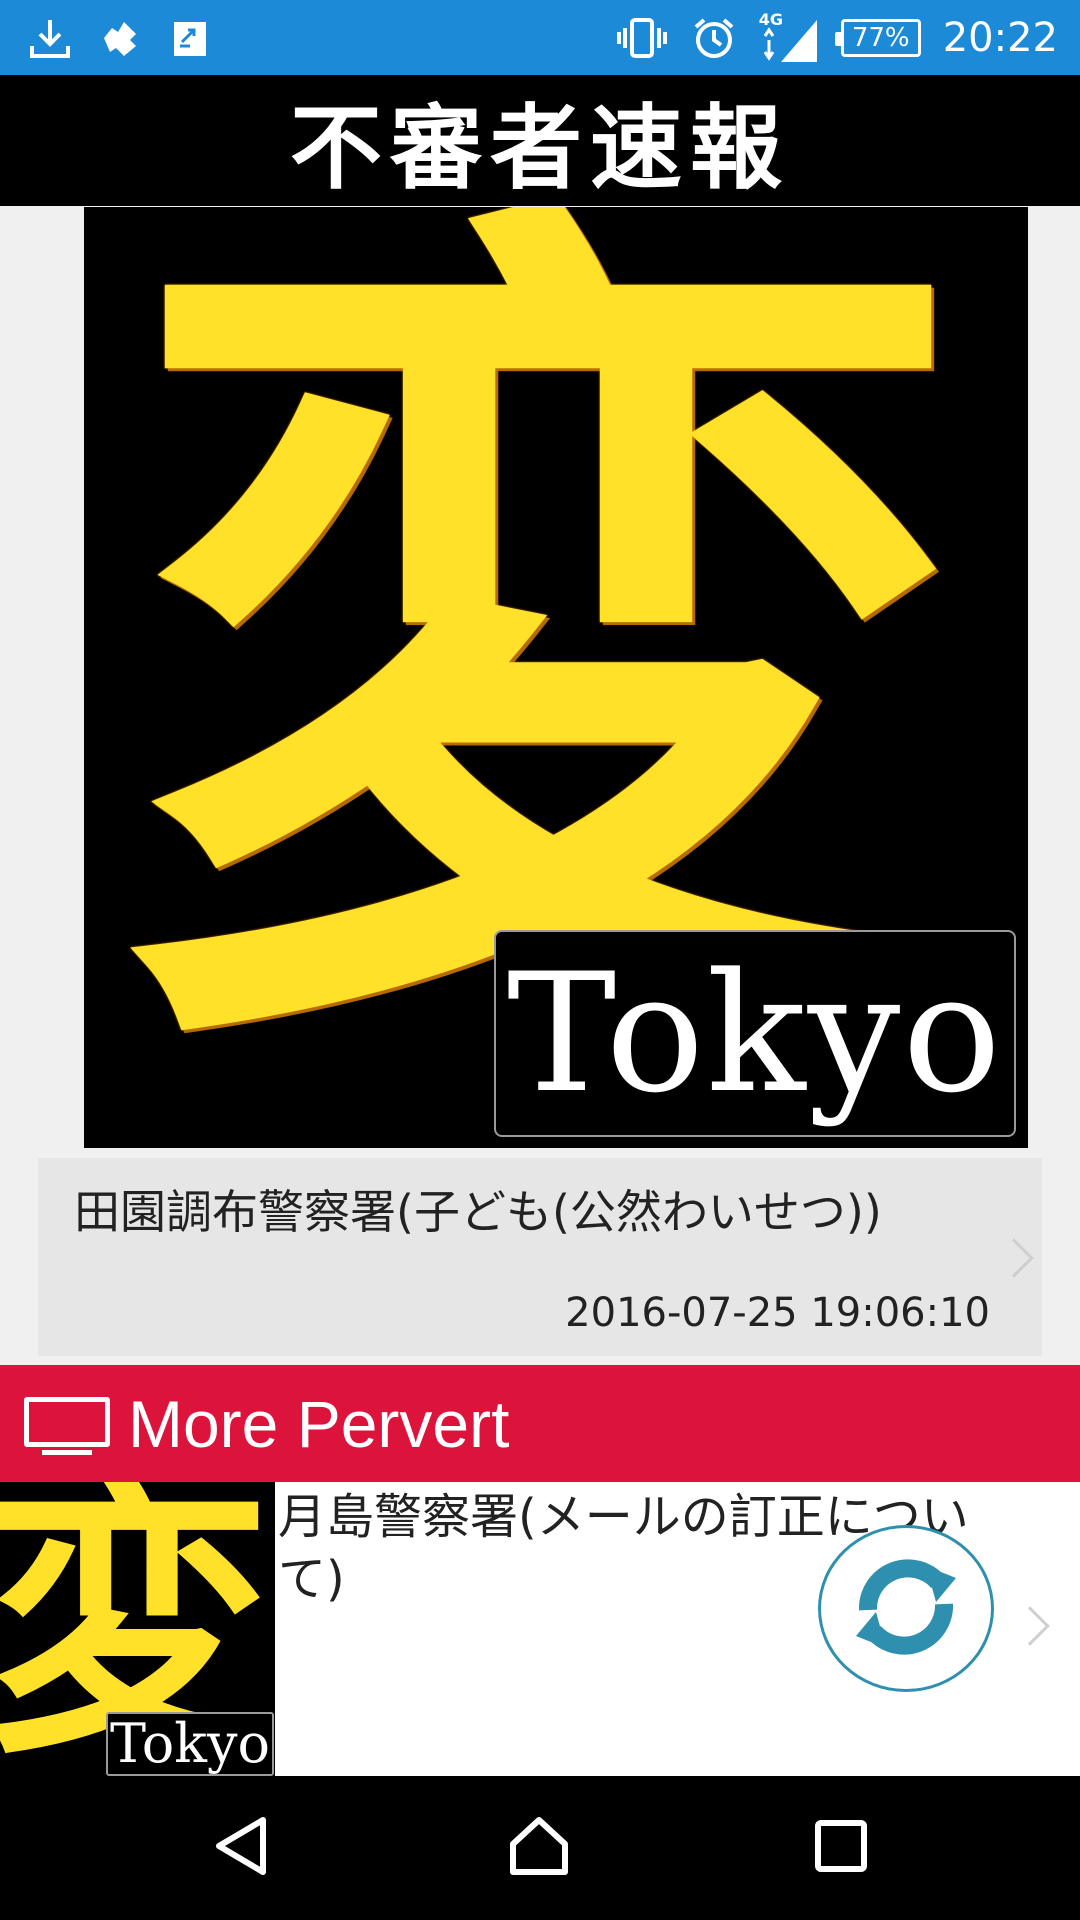  I want to click on back-icon, so click(241, 1848).